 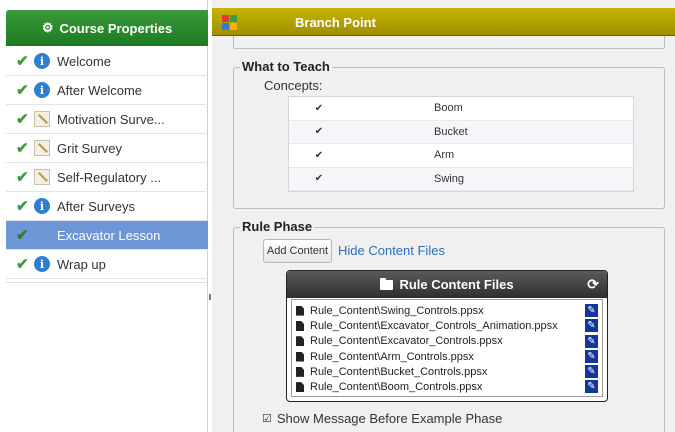 I want to click on add-content-button: Add Content, so click(x=297, y=251).